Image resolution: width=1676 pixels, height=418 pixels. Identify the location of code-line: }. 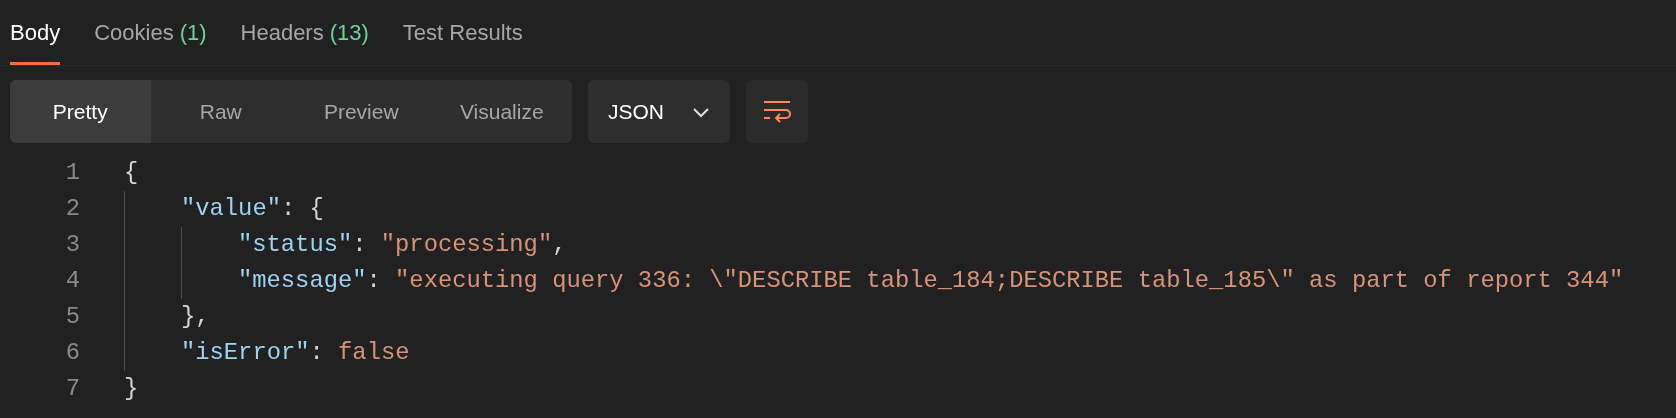
(131, 389).